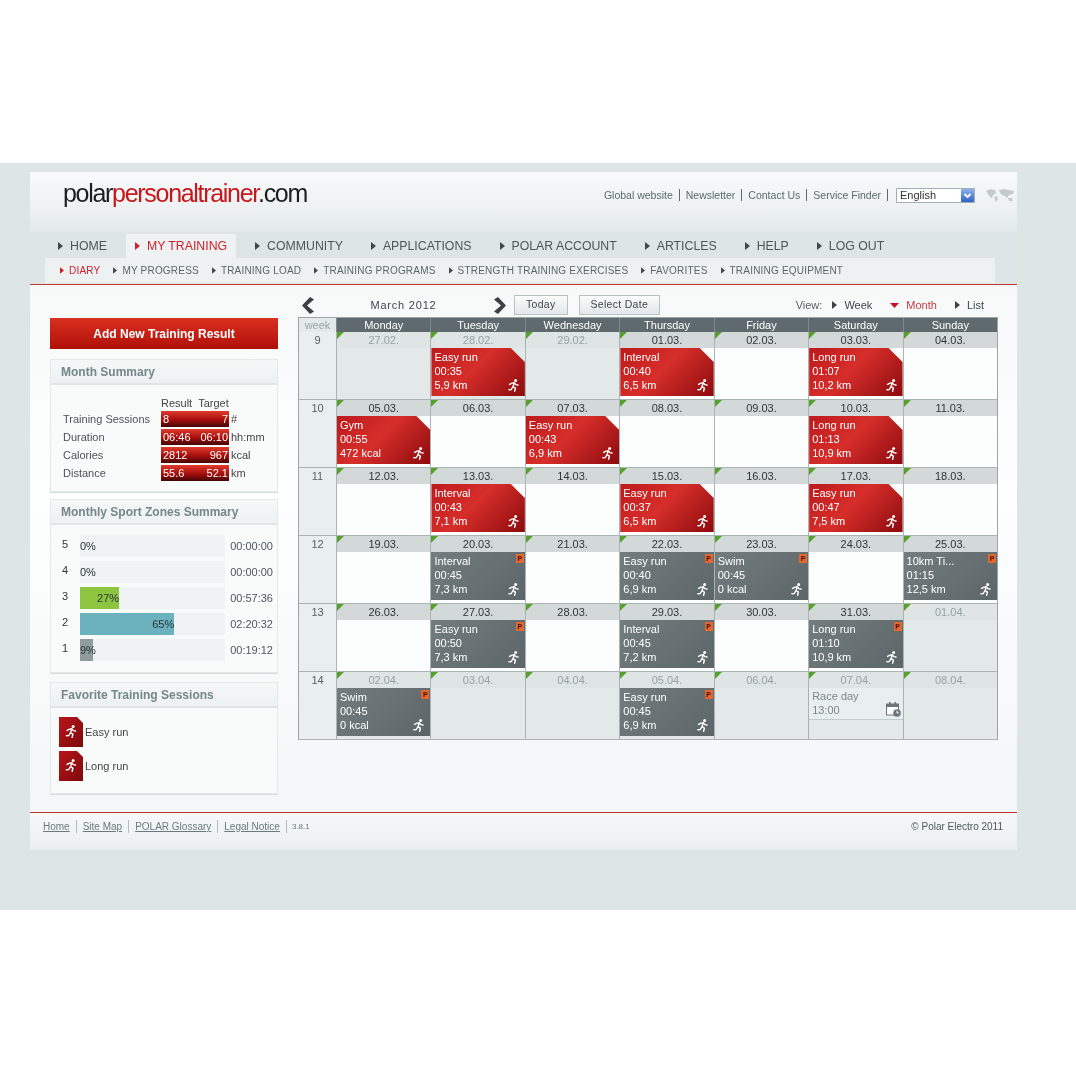  Describe the element at coordinates (94, 766) in the screenshot. I see `favorite-session-link: Long run` at that location.